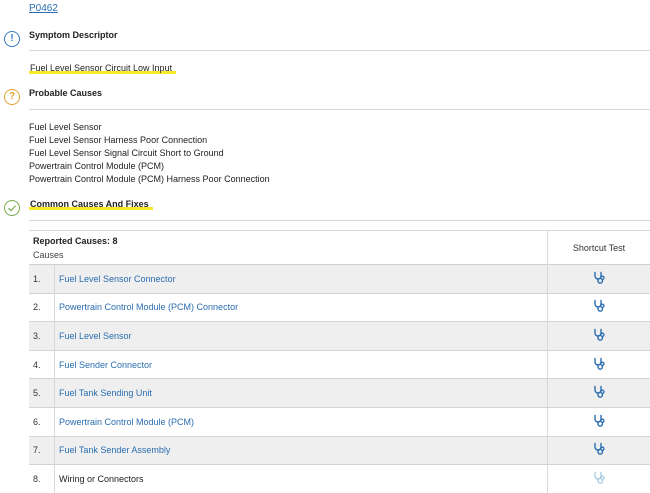 Image resolution: width=650 pixels, height=493 pixels. Describe the element at coordinates (12, 97) in the screenshot. I see `question-icon: ?` at that location.